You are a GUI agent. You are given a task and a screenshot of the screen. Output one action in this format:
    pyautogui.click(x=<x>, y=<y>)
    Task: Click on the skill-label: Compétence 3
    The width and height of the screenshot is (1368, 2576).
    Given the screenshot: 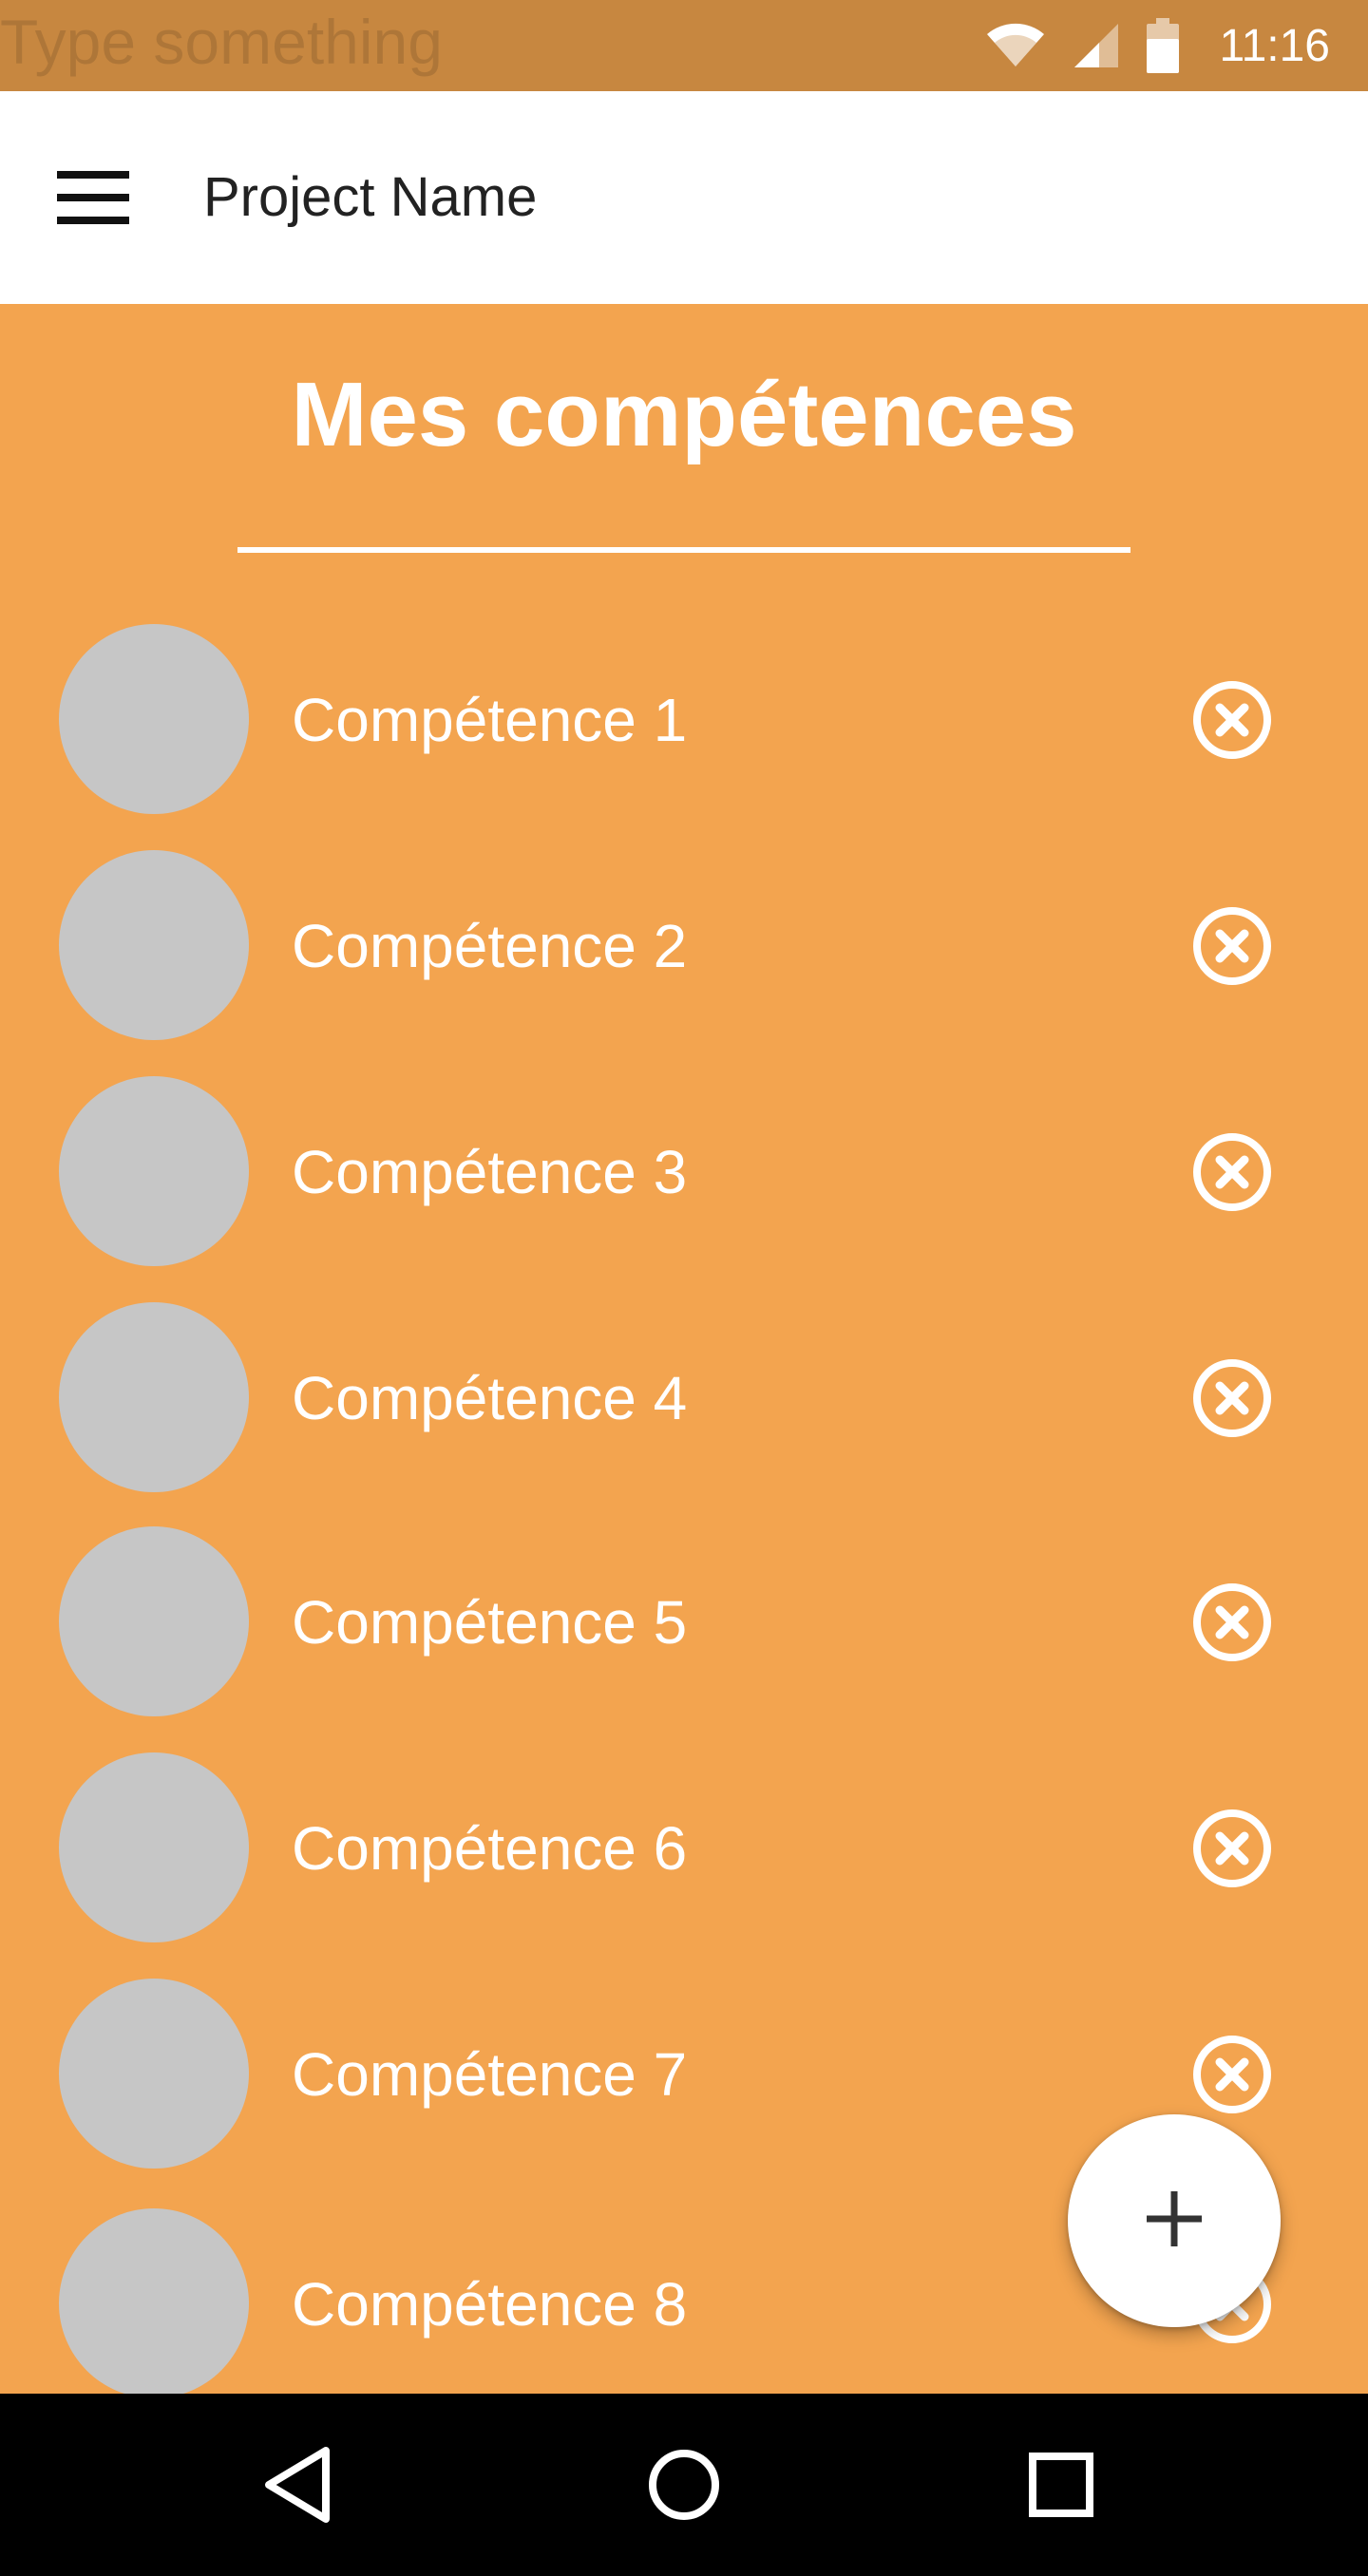 What is the action you would take?
    pyautogui.click(x=490, y=1172)
    